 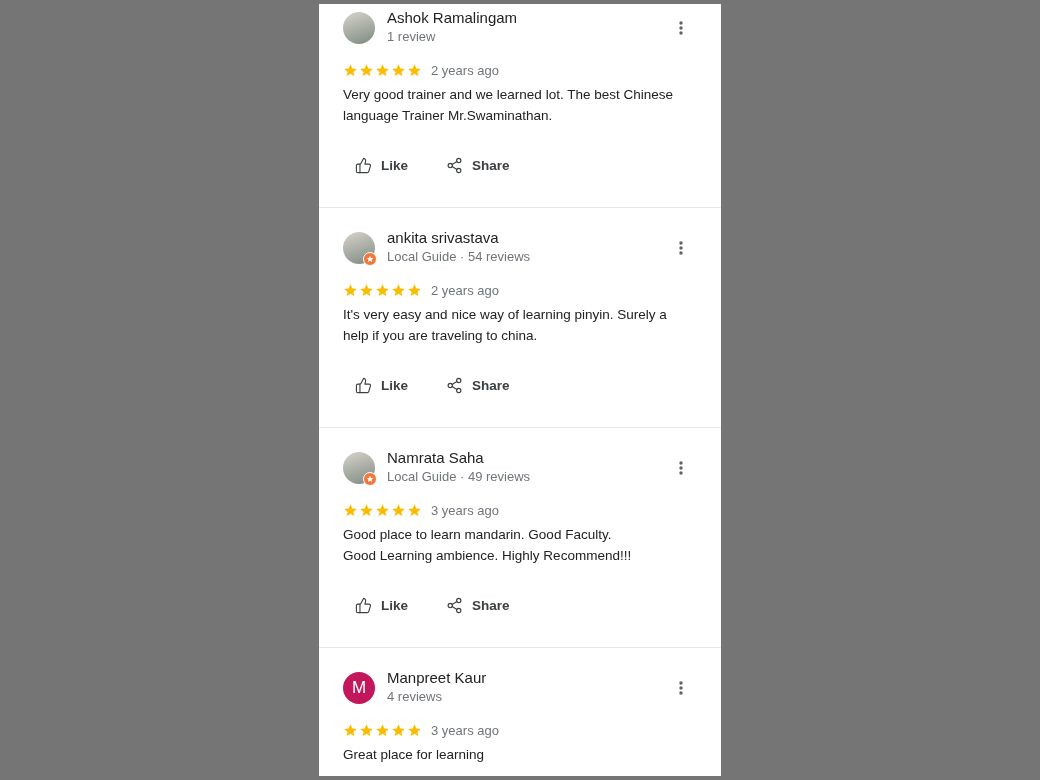 What do you see at coordinates (508, 105) in the screenshot?
I see `review-text: Very good trainer and we learned lot. The best Chinese language Trainer Mr.Swaminathan.` at bounding box center [508, 105].